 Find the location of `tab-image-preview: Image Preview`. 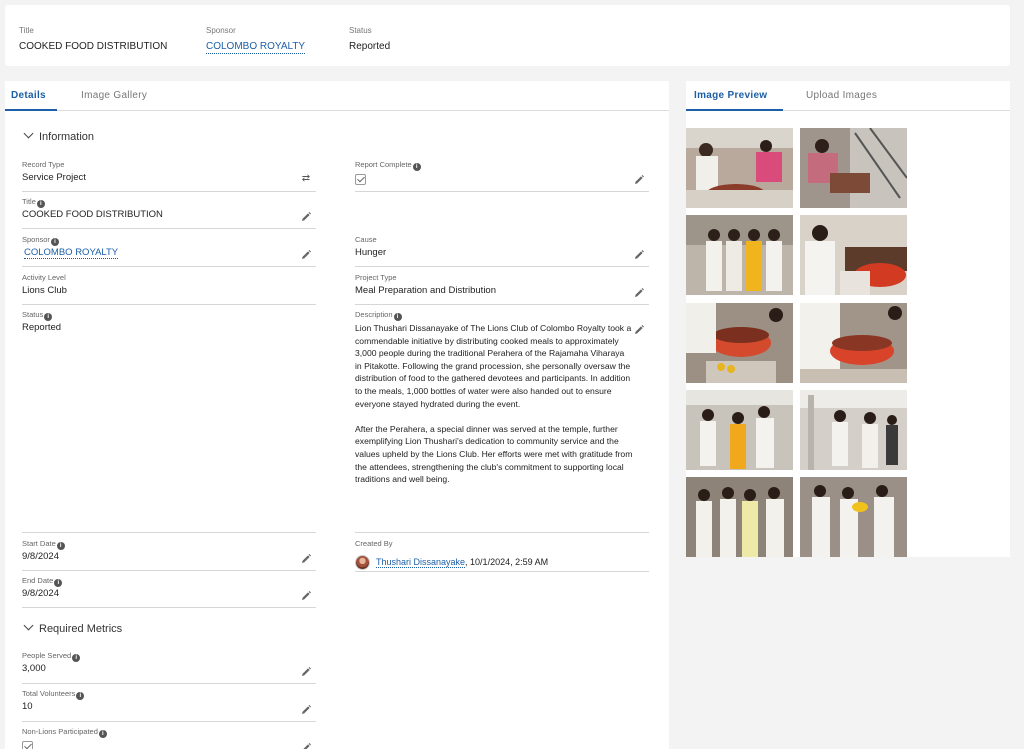

tab-image-preview: Image Preview is located at coordinates (730, 95).